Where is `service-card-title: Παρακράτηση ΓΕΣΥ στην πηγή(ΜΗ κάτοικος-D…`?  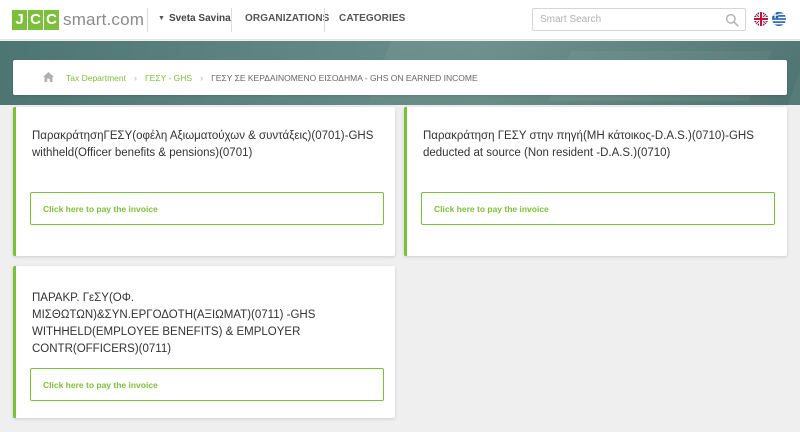
service-card-title: Παρακράτηση ΓΕΣΥ στην πηγή(ΜΗ κάτοικος-D… is located at coordinates (598, 145).